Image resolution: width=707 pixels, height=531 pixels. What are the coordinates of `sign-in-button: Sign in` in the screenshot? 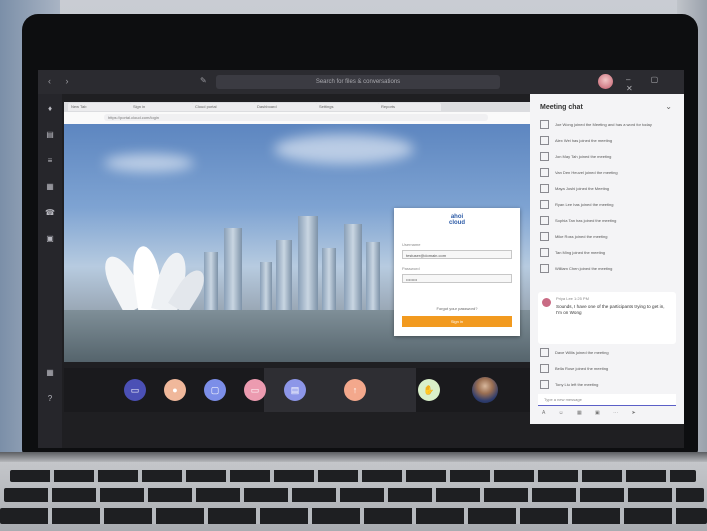 It's located at (457, 321).